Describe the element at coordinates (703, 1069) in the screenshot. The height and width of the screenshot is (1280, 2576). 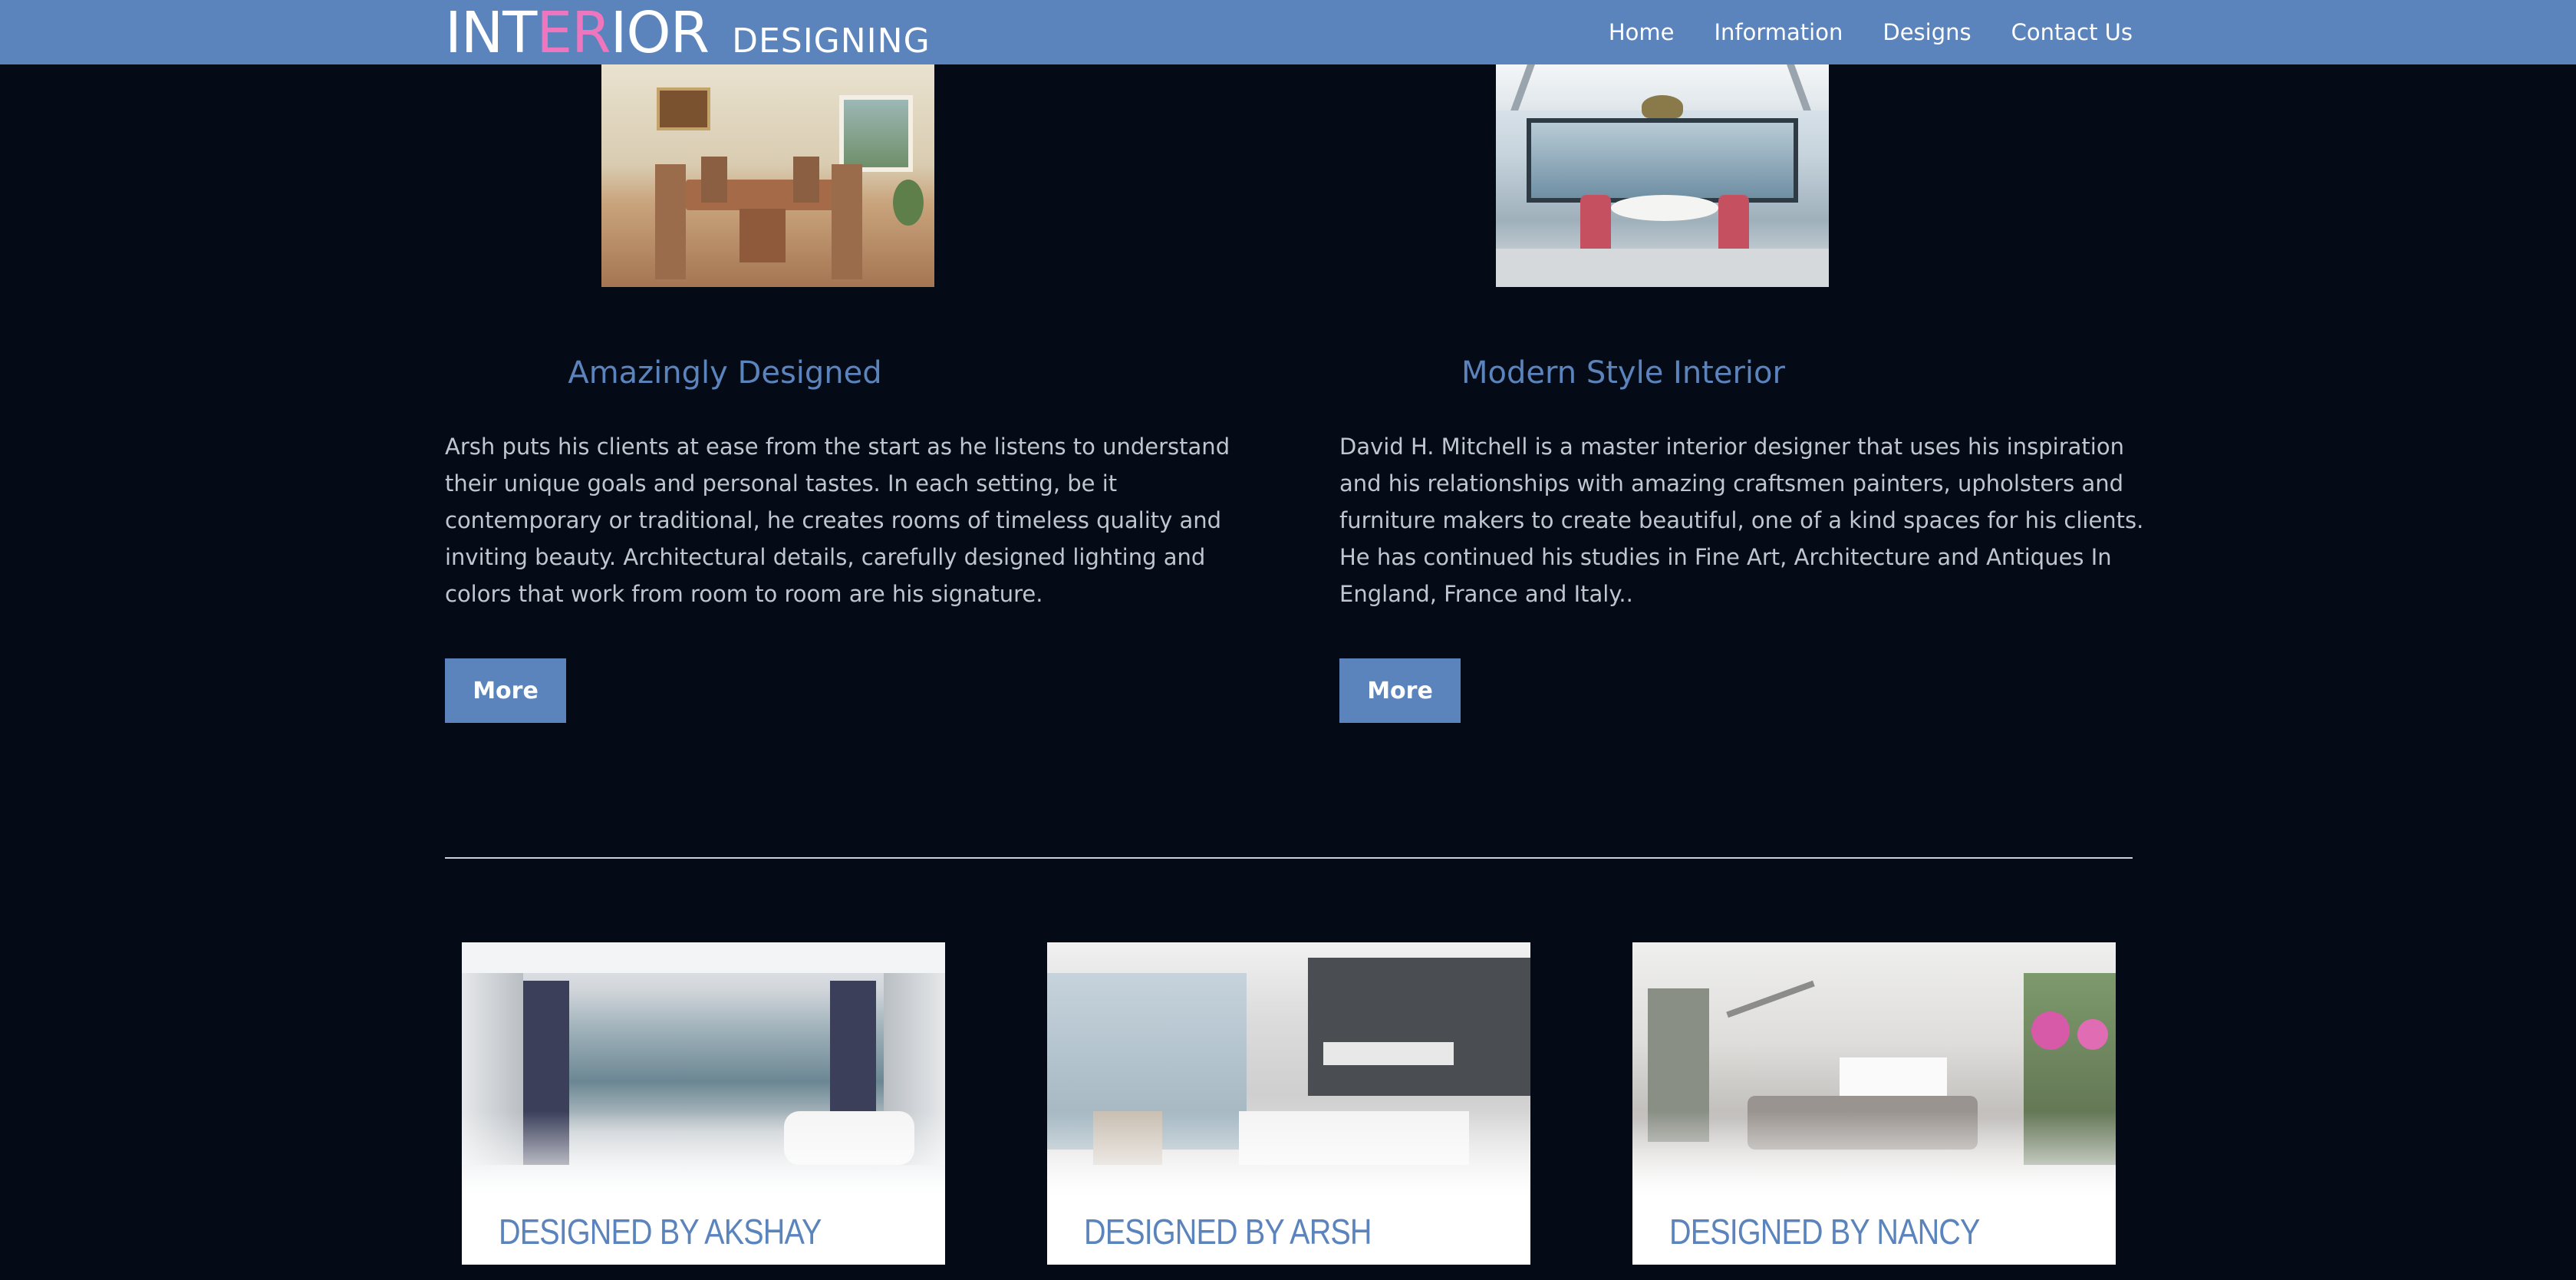
I see `card-photo-akshay` at that location.